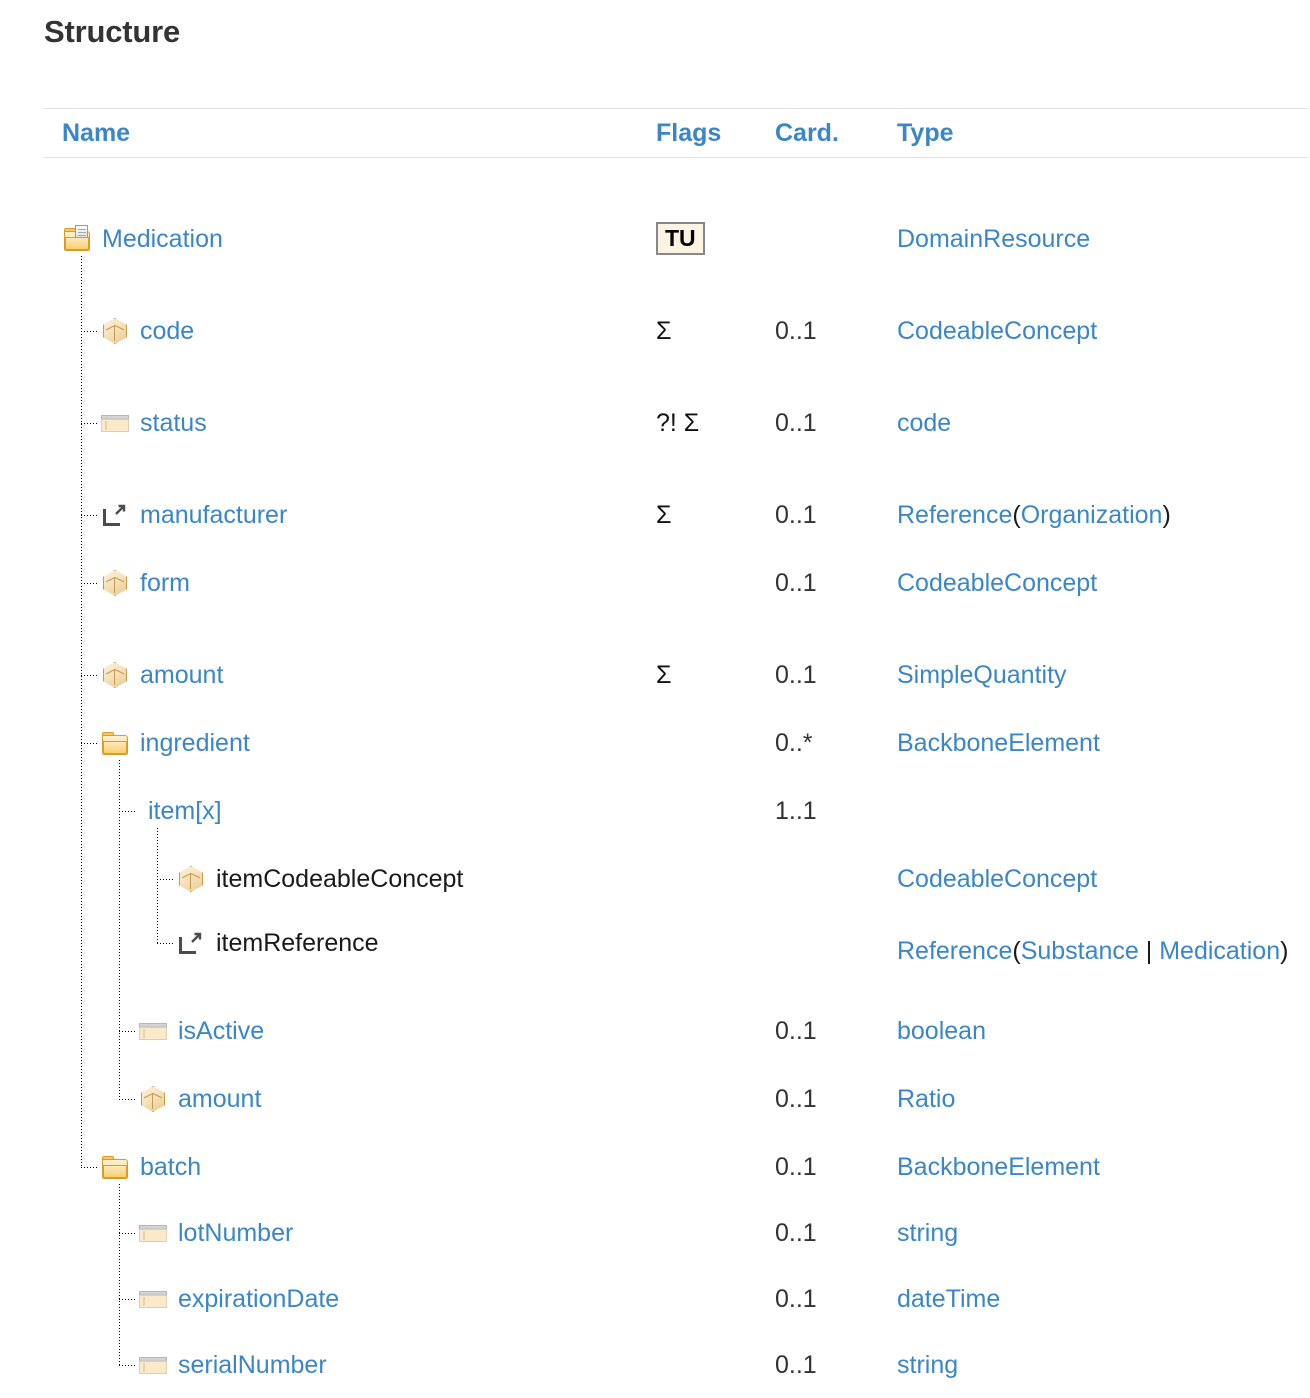  What do you see at coordinates (258, 1299) in the screenshot?
I see `element-name: expirationDate` at bounding box center [258, 1299].